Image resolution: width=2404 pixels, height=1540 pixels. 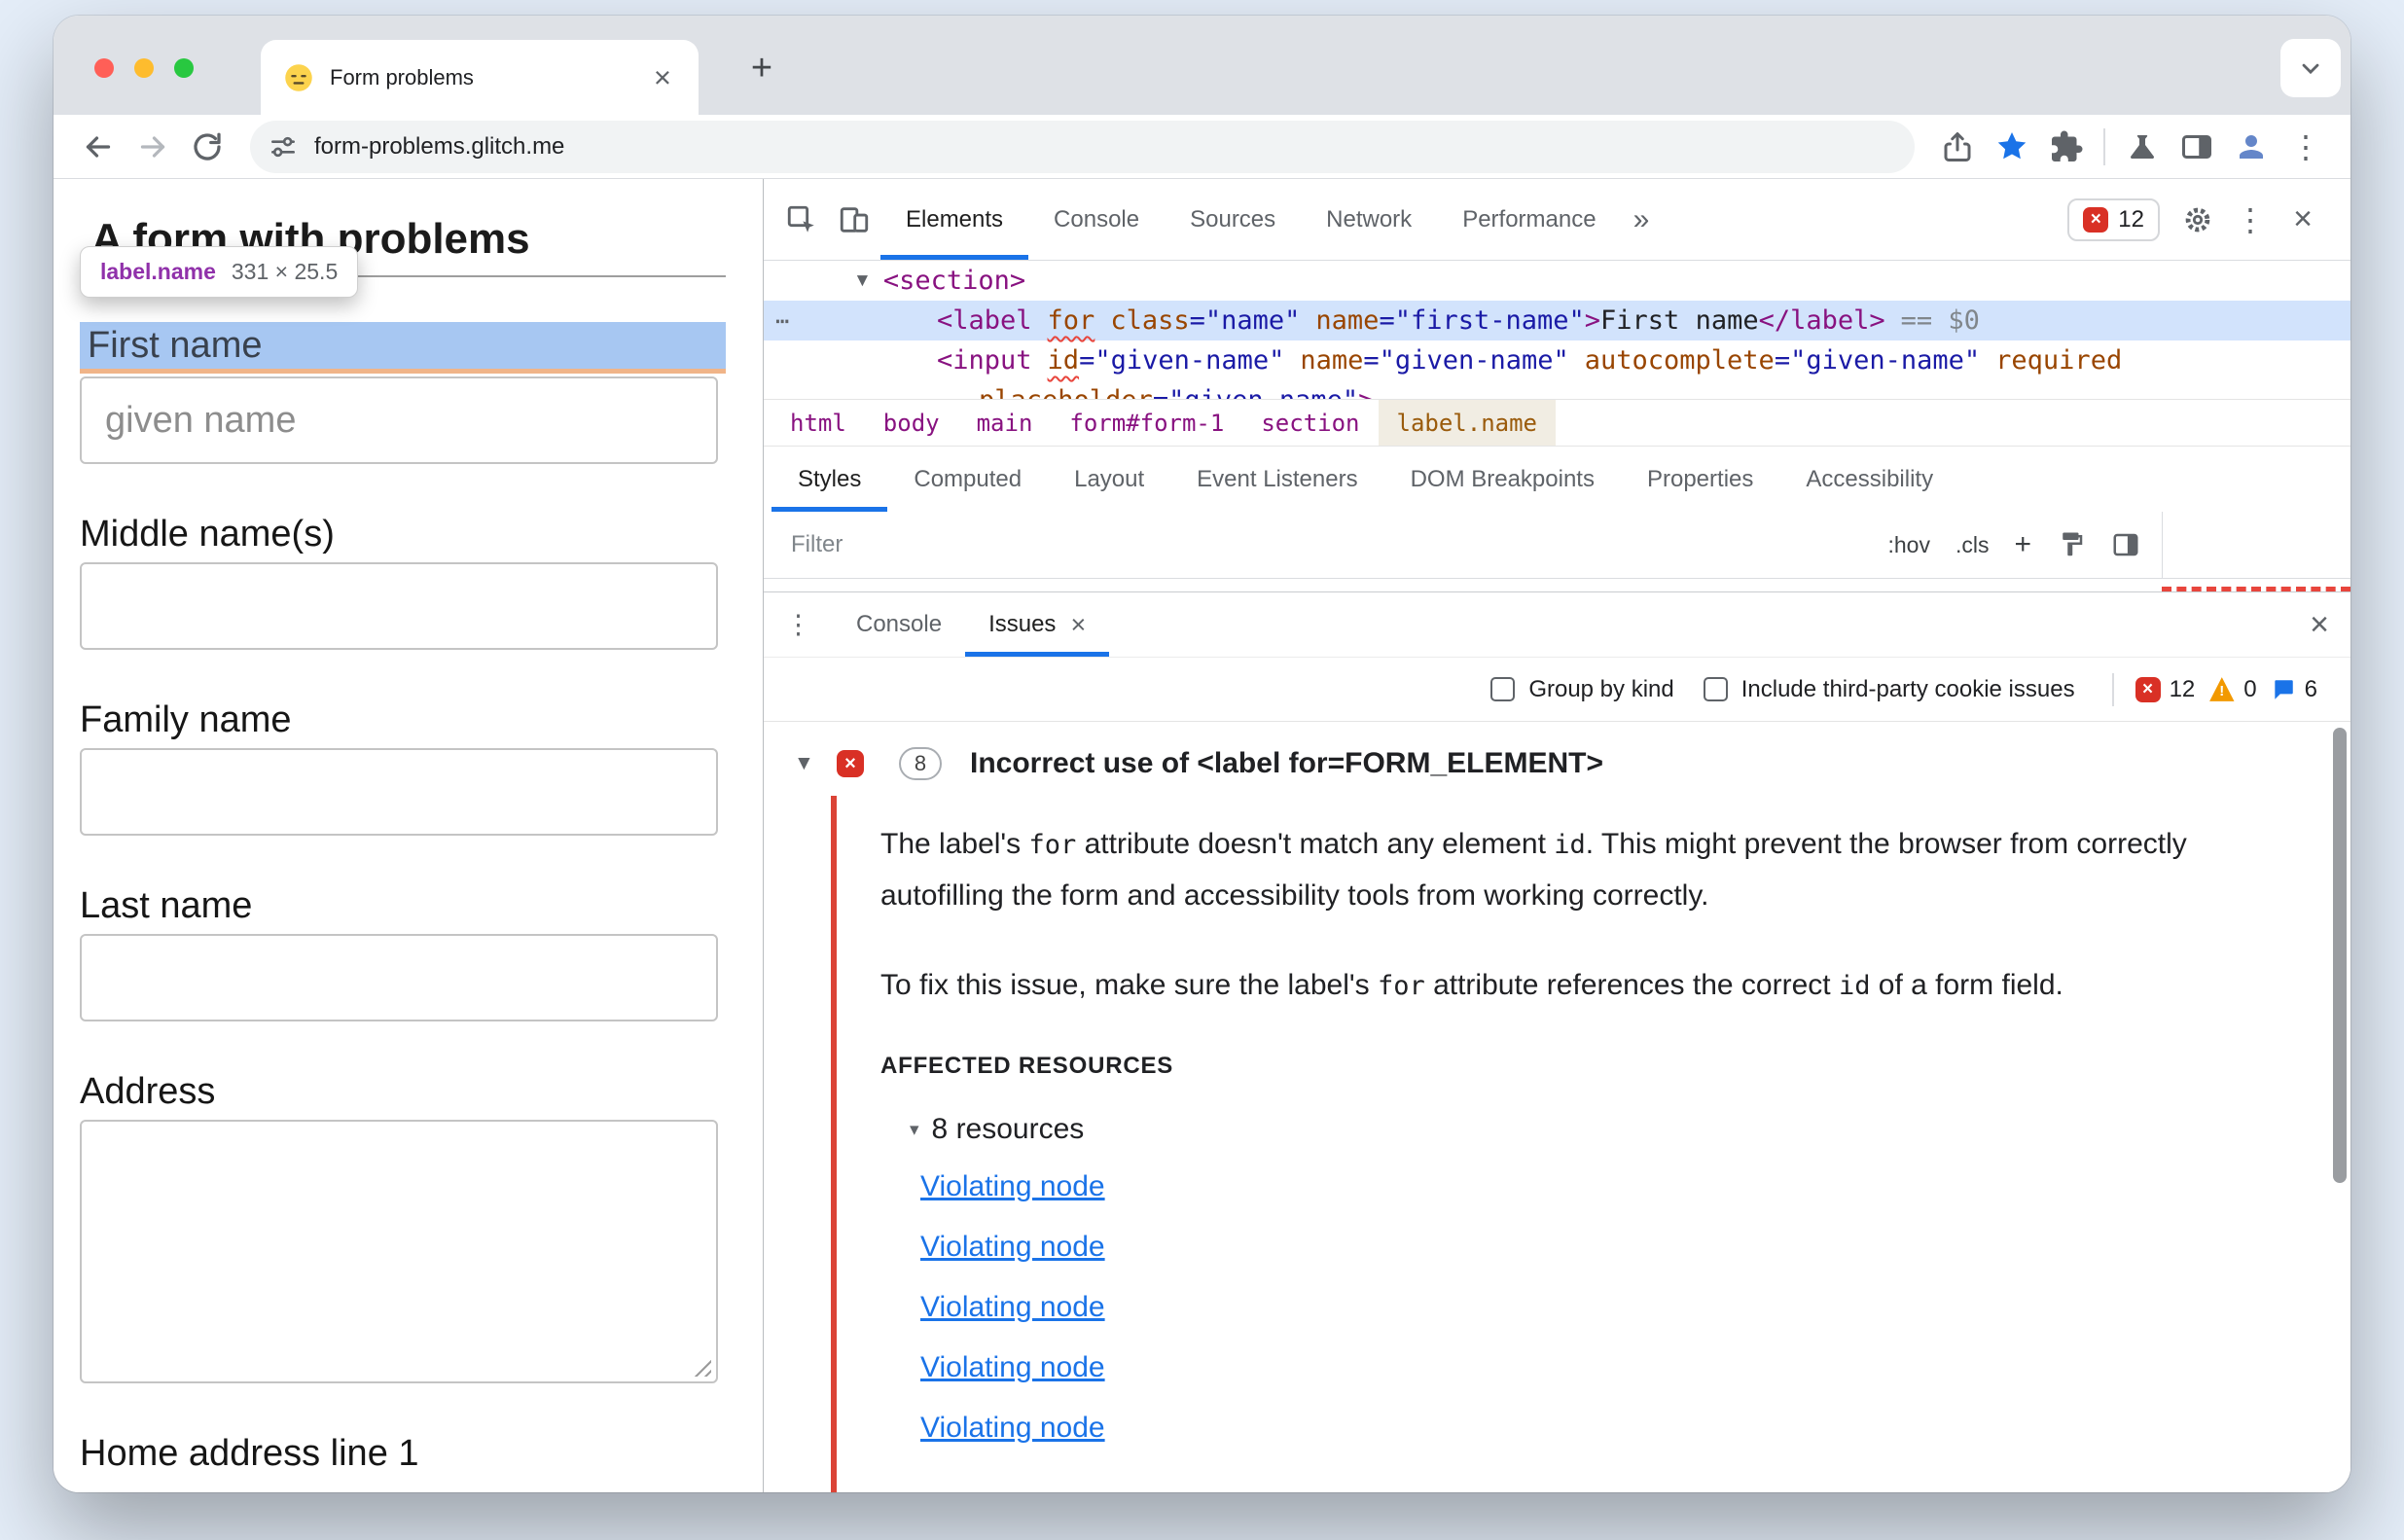 What do you see at coordinates (167, 905) in the screenshot?
I see `last-name-label: Last name` at bounding box center [167, 905].